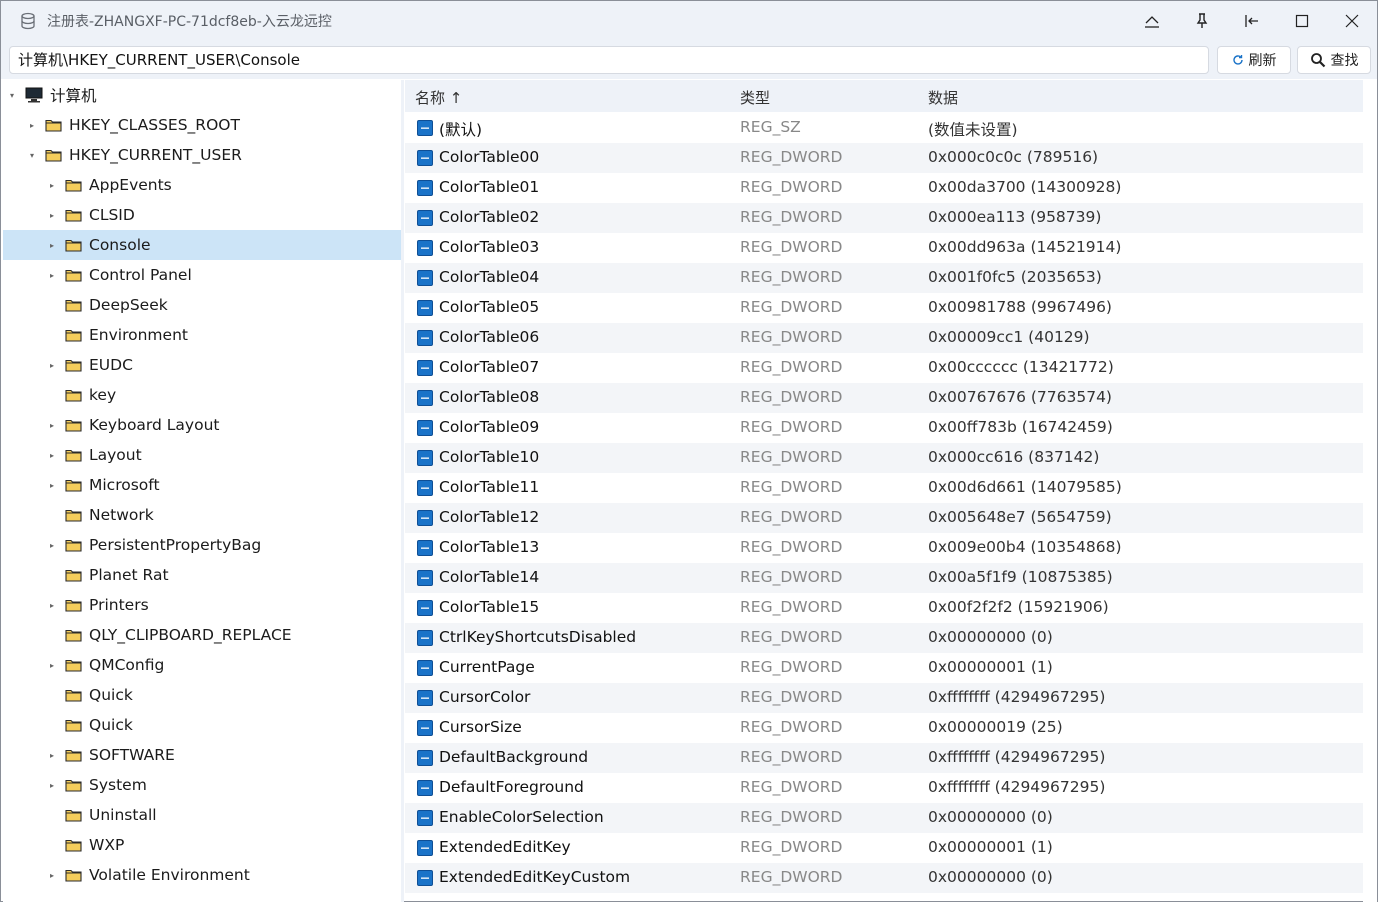 The width and height of the screenshot is (1378, 902). Describe the element at coordinates (884, 128) in the screenshot. I see `table-row: (默认) REG_SZ (数值未设置)` at that location.